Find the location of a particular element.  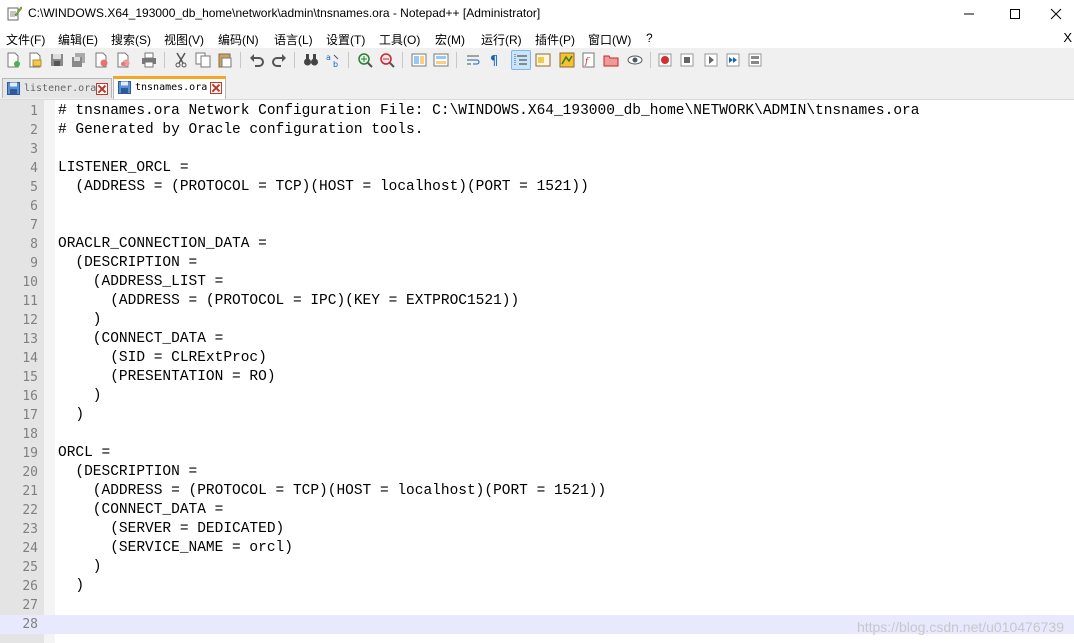

folder-as-workspace-button is located at coordinates (611, 60).